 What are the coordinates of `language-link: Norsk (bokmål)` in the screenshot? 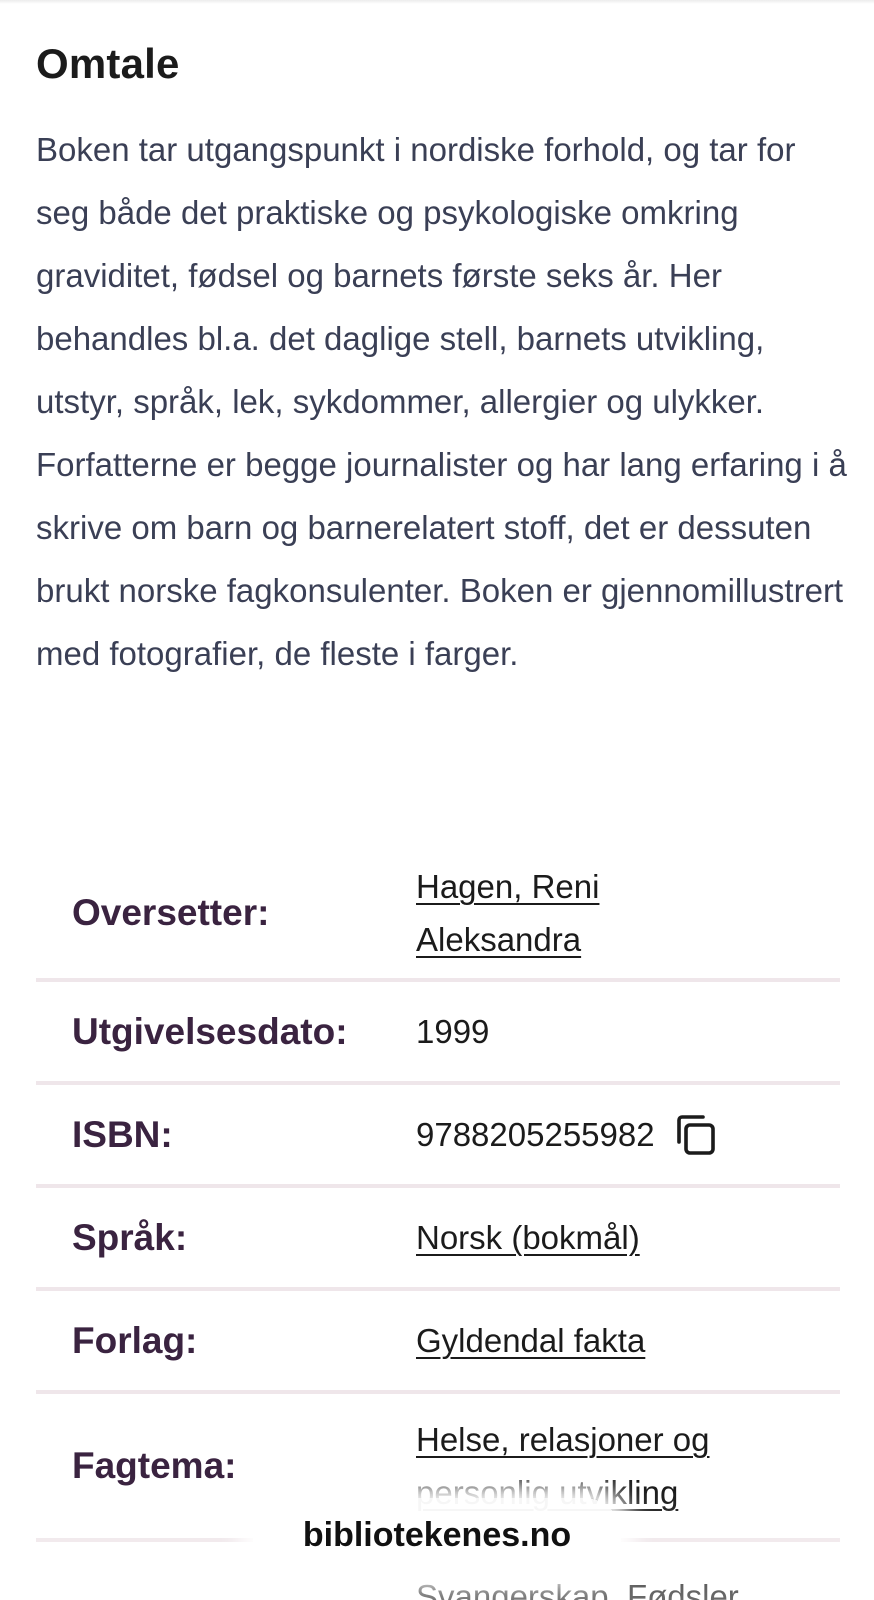 It's located at (528, 1237).